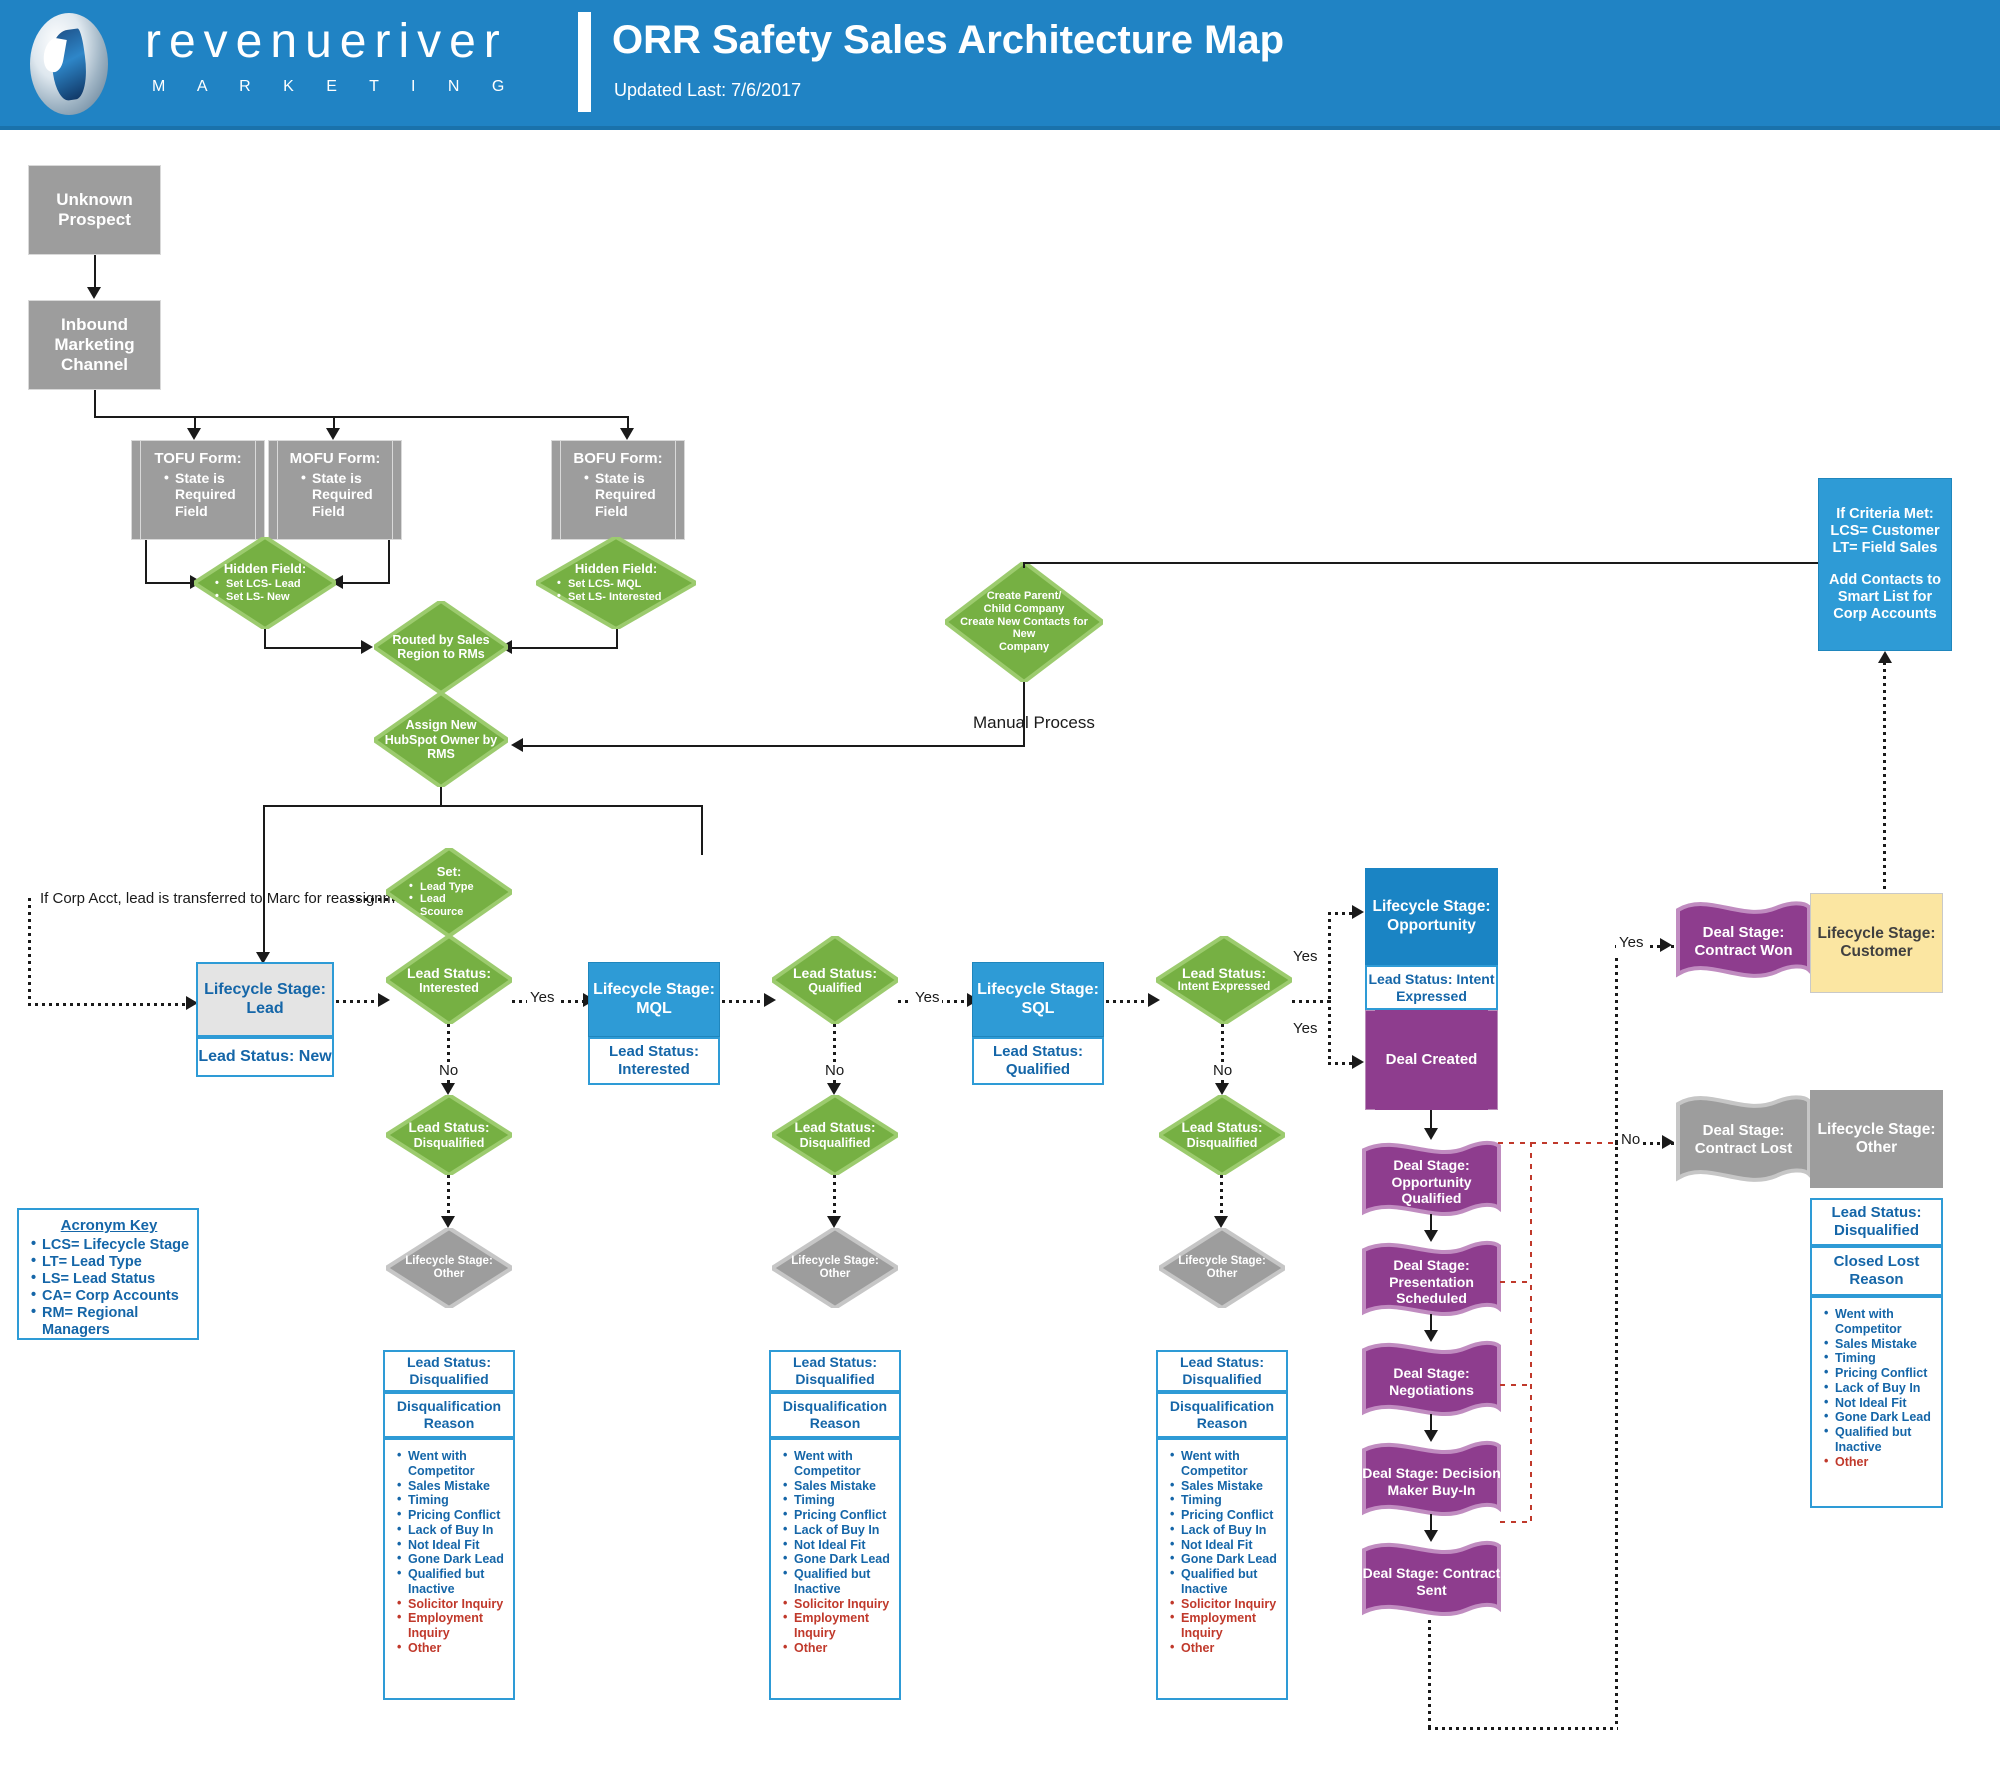 The height and width of the screenshot is (1769, 2000). I want to click on card-disq-reason-head-2: Disqualification Reason, so click(835, 1415).